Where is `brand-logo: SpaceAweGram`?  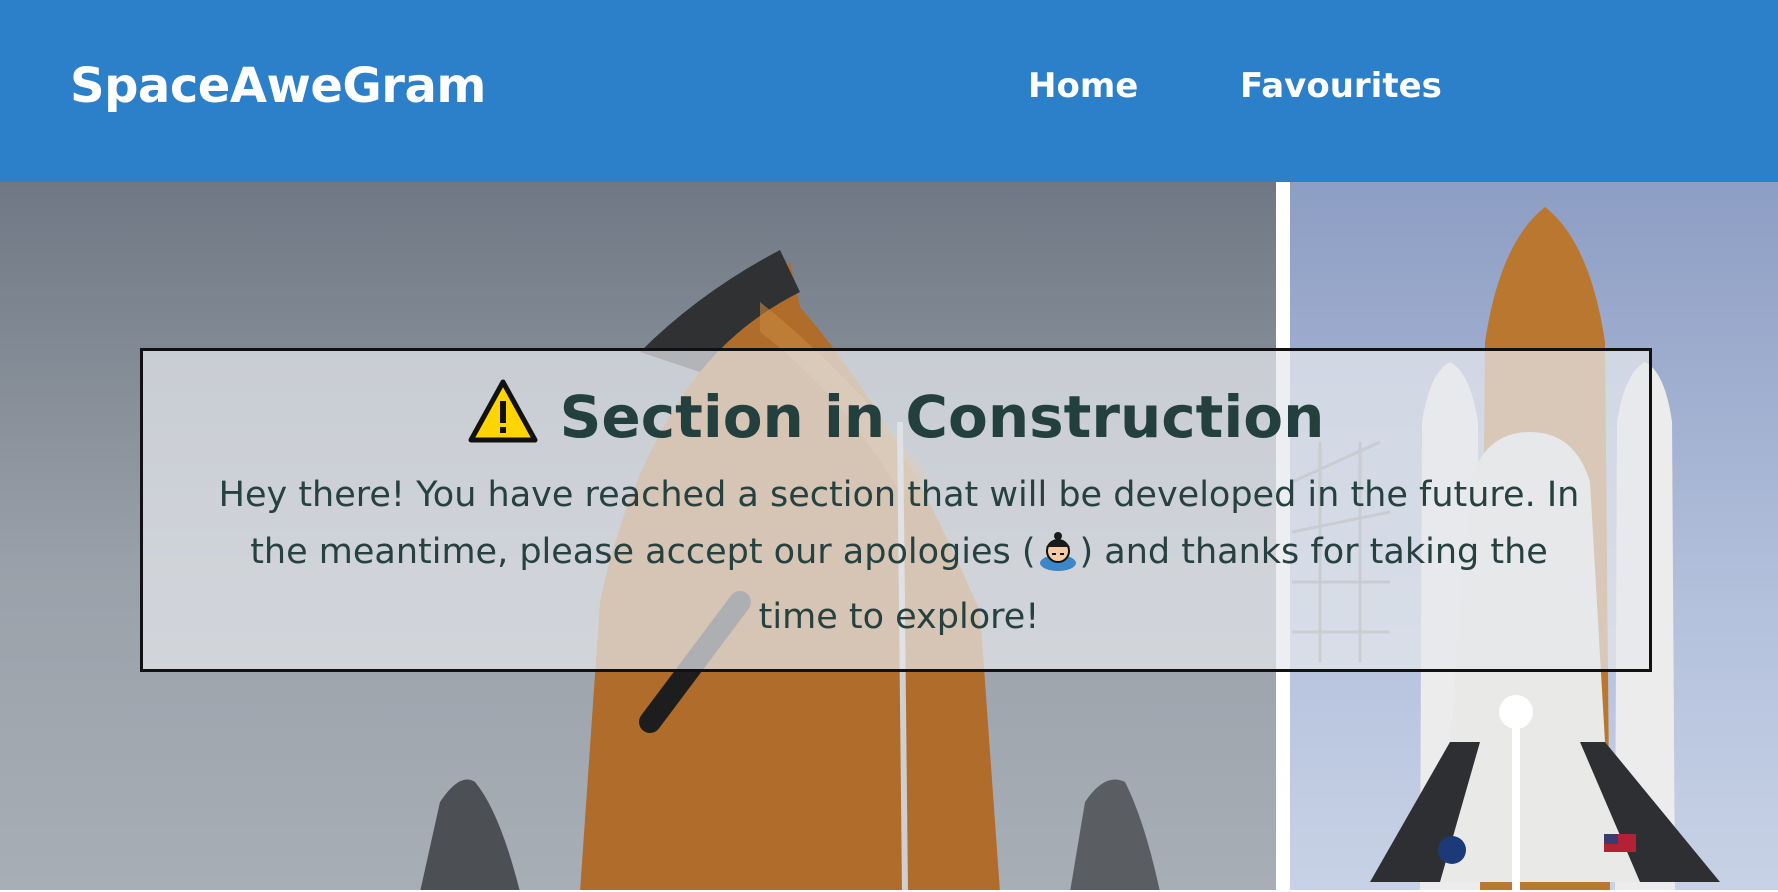
brand-logo: SpaceAweGram is located at coordinates (278, 86).